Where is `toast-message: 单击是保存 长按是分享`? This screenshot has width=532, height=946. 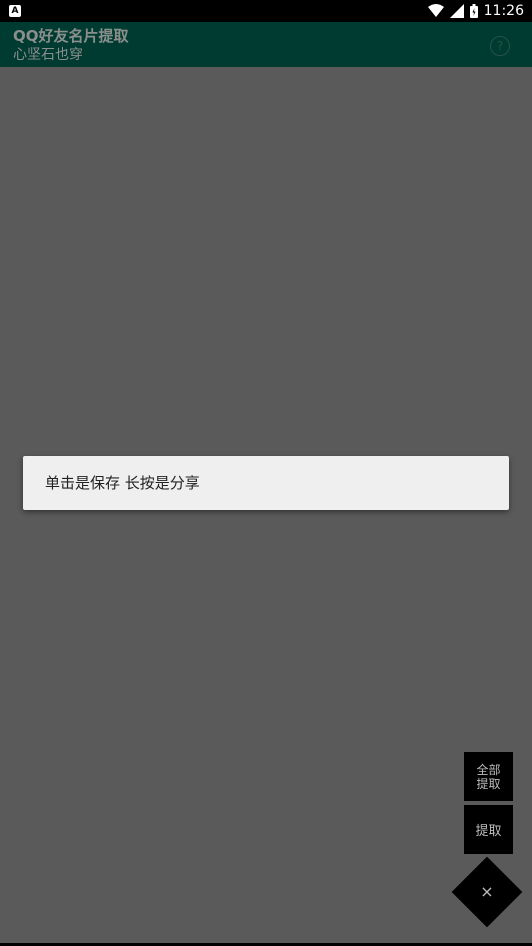
toast-message: 单击是保存 长按是分享 is located at coordinates (122, 483).